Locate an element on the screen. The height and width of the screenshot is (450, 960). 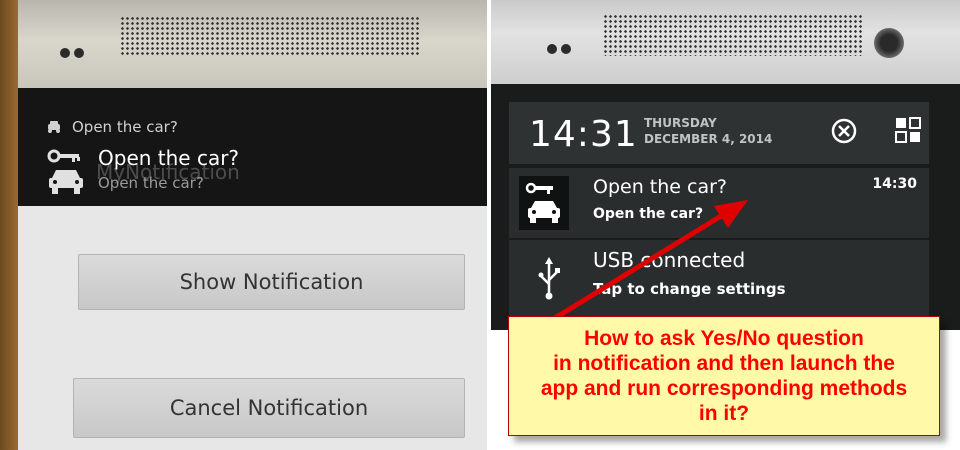
clock: 14:31 is located at coordinates (583, 134).